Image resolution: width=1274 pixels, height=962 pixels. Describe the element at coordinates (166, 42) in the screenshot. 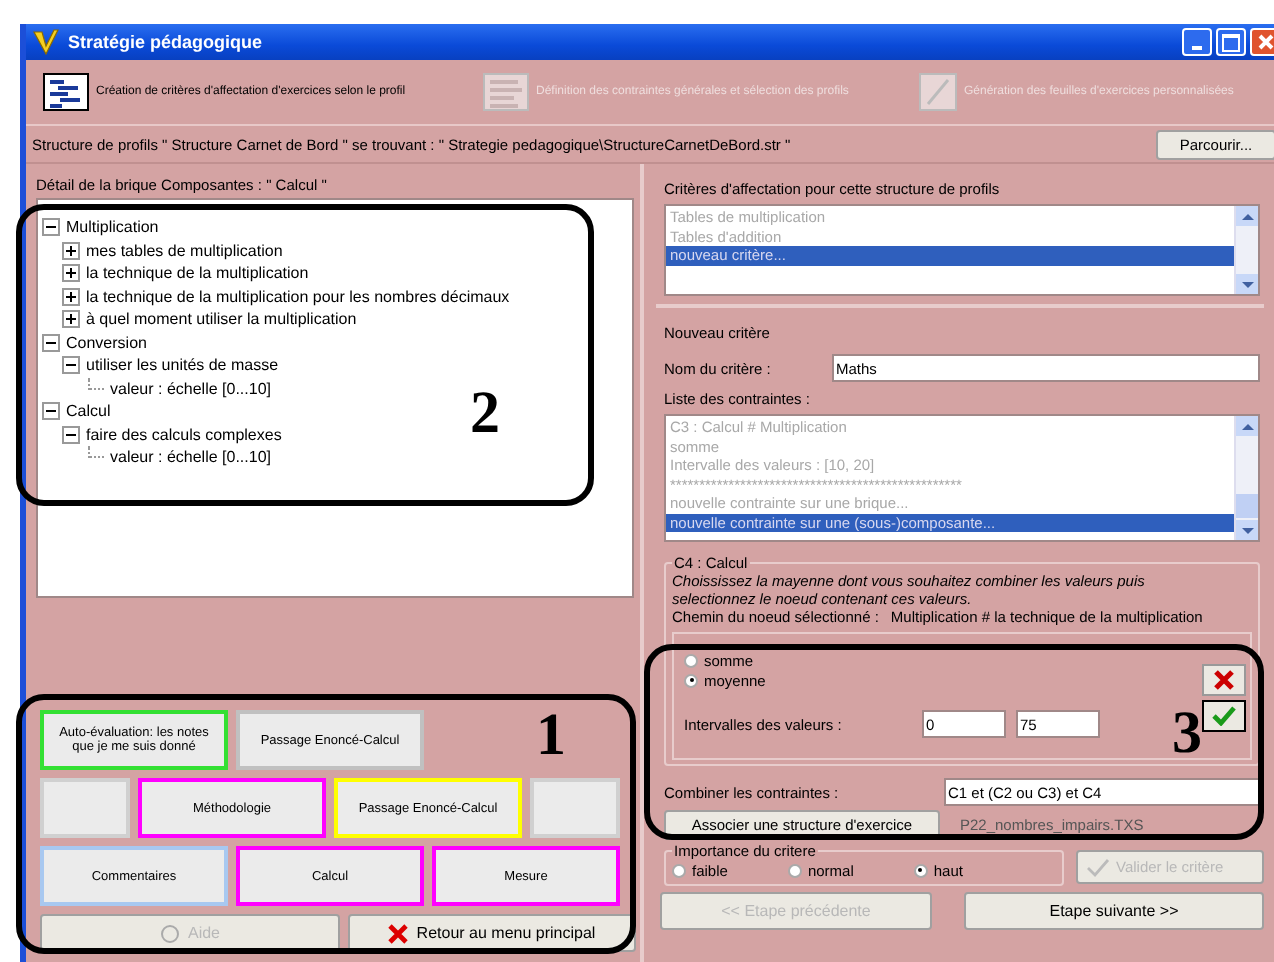

I see `window-title: Stratégie pédagogique` at that location.